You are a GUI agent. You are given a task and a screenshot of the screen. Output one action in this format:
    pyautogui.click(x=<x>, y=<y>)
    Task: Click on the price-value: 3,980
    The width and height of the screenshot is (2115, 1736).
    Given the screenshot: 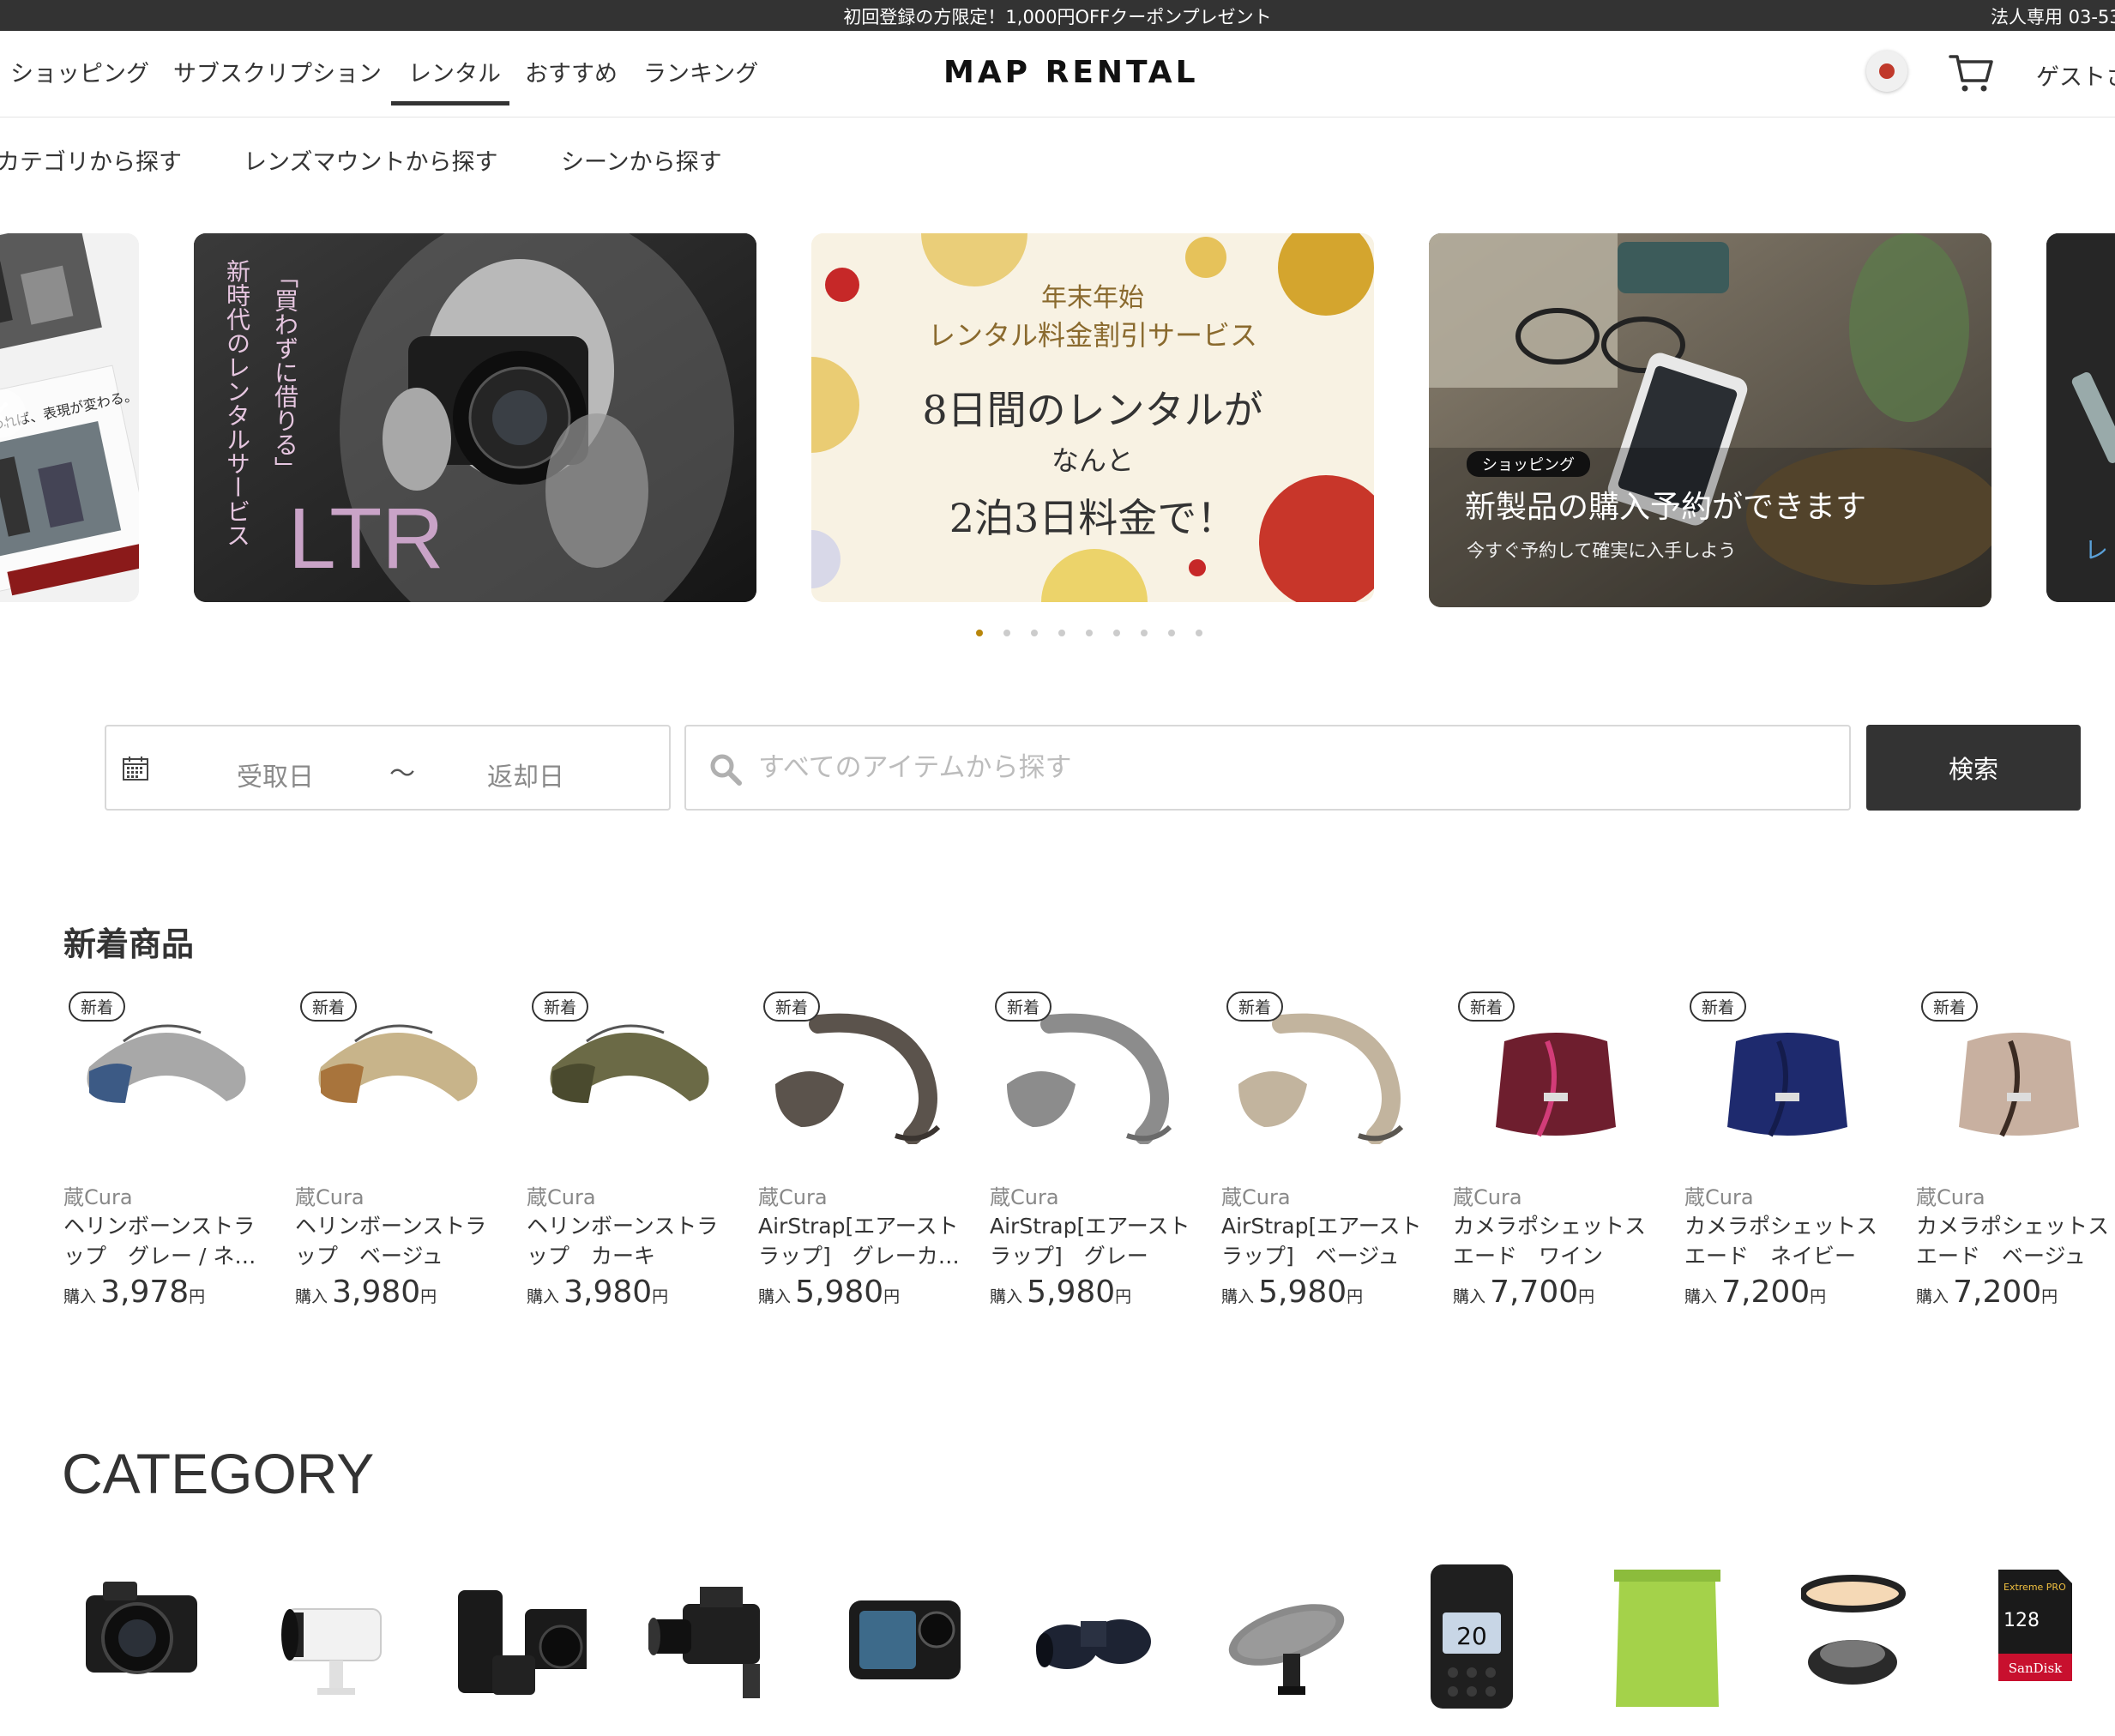 What is the action you would take?
    pyautogui.click(x=376, y=1292)
    